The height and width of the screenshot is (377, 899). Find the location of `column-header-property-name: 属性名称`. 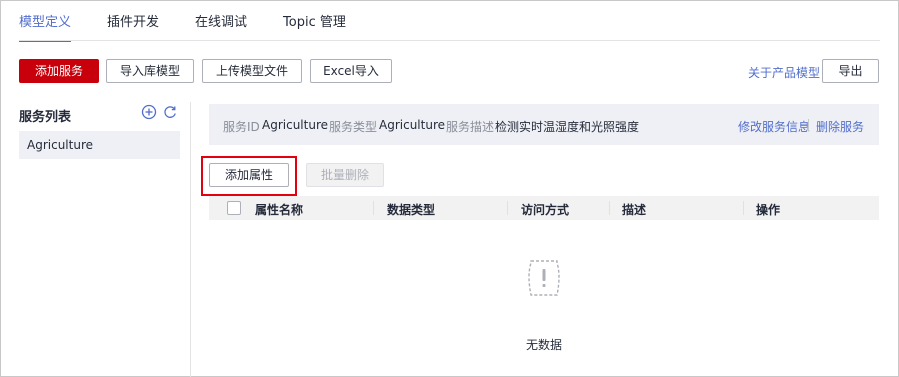

column-header-property-name: 属性名称 is located at coordinates (279, 210).